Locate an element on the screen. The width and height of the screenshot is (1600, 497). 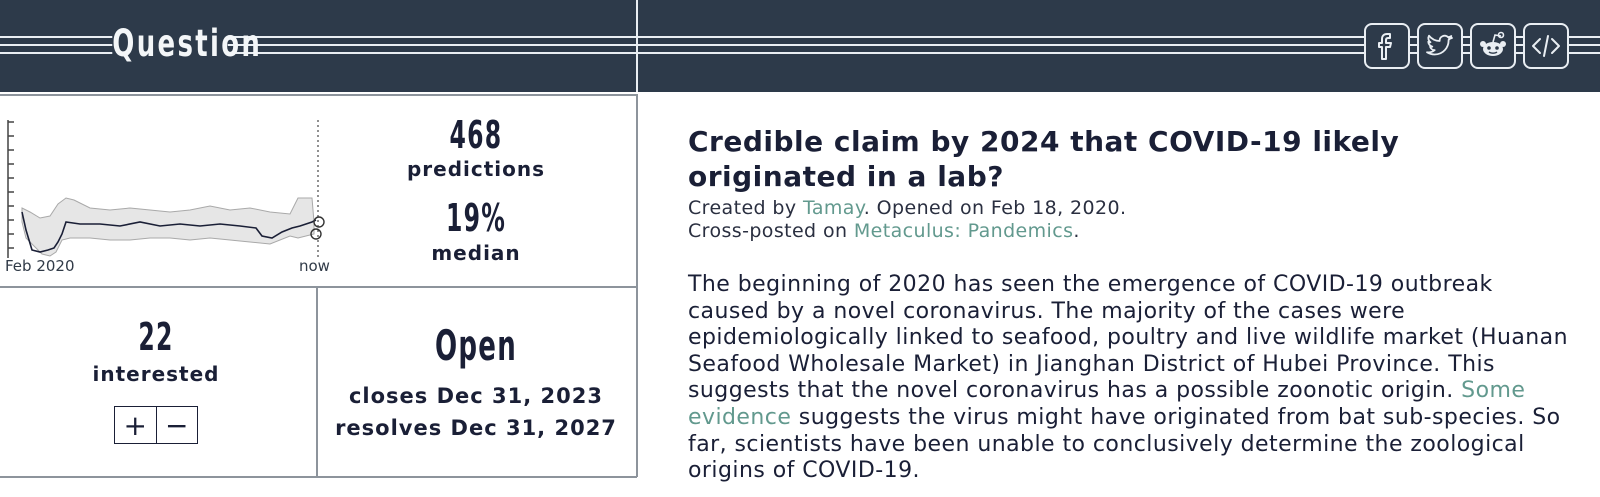
facebook-icon is located at coordinates (1385, 46).